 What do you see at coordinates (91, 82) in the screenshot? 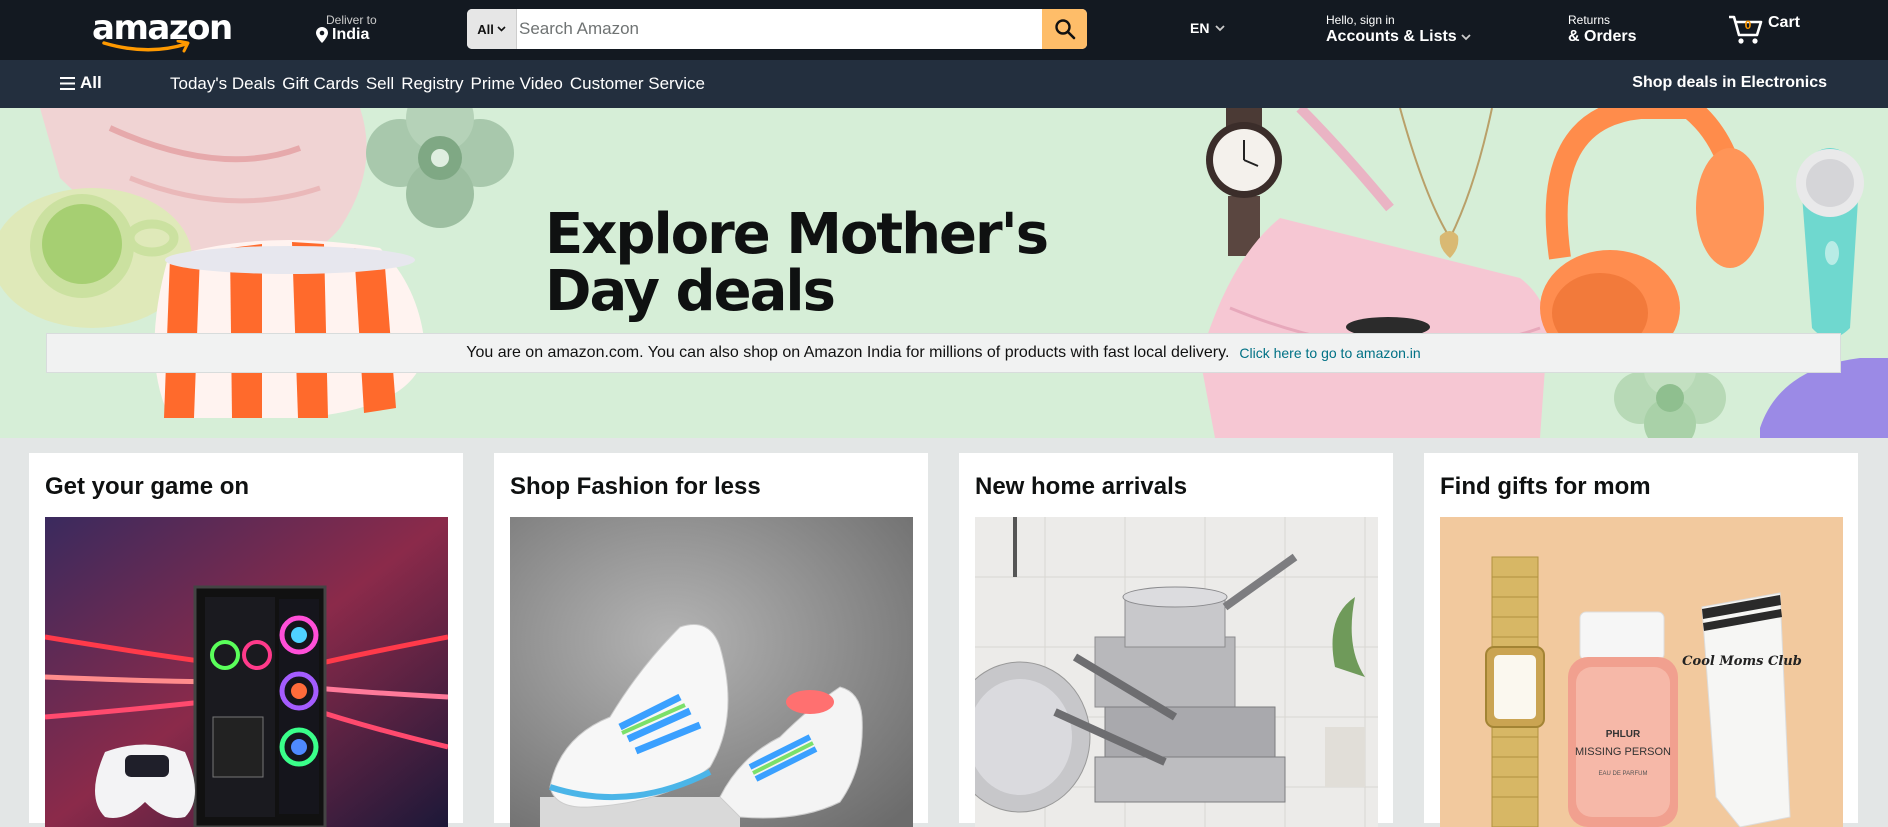
I see `all-menu-label: All` at bounding box center [91, 82].